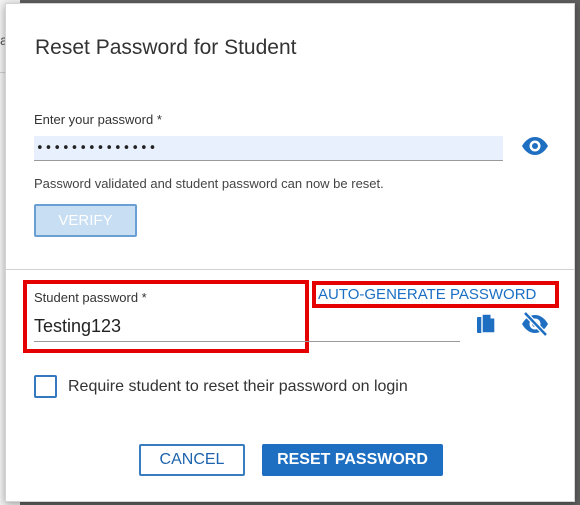 This screenshot has width=580, height=505. What do you see at coordinates (268, 148) in the screenshot?
I see `enter-password-input: ••••••••••••••` at bounding box center [268, 148].